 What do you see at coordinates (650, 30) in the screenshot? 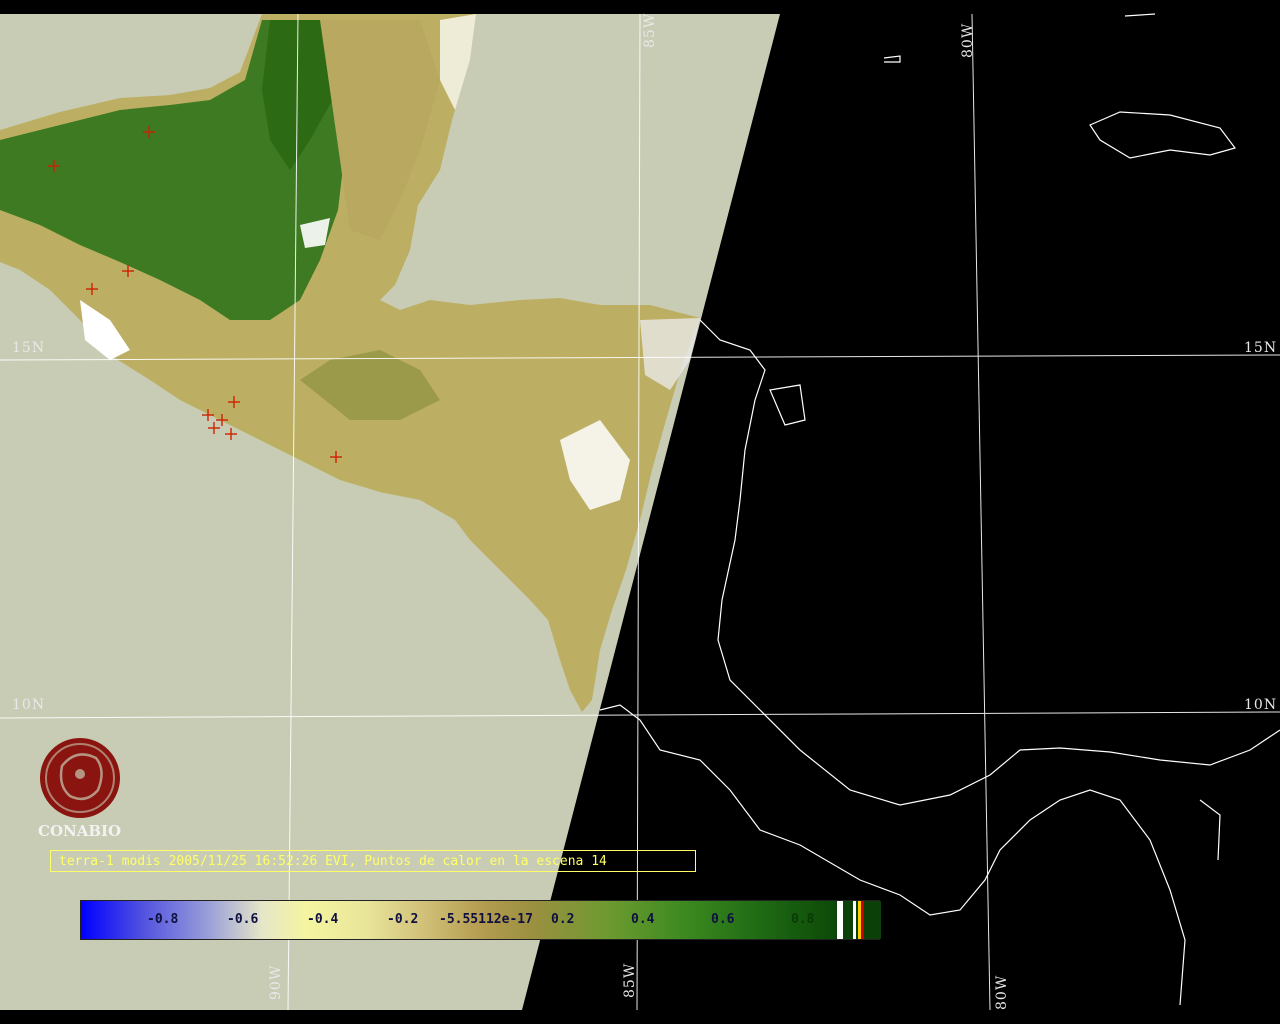
I see `lon-label-85w-top: 85W` at bounding box center [650, 30].